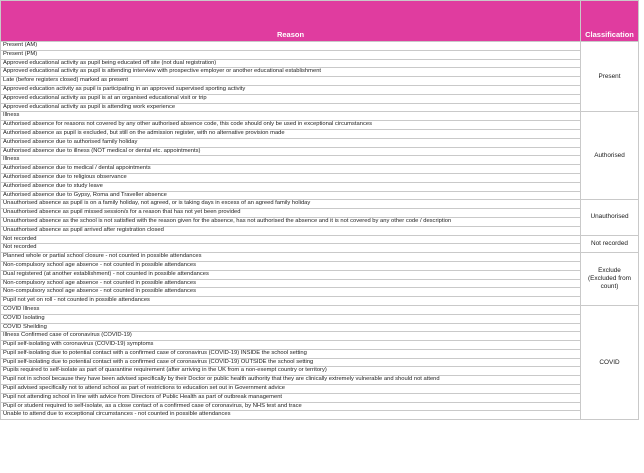 The height and width of the screenshot is (473, 644). What do you see at coordinates (609, 244) in the screenshot?
I see `classification-cell: Not recorded` at bounding box center [609, 244].